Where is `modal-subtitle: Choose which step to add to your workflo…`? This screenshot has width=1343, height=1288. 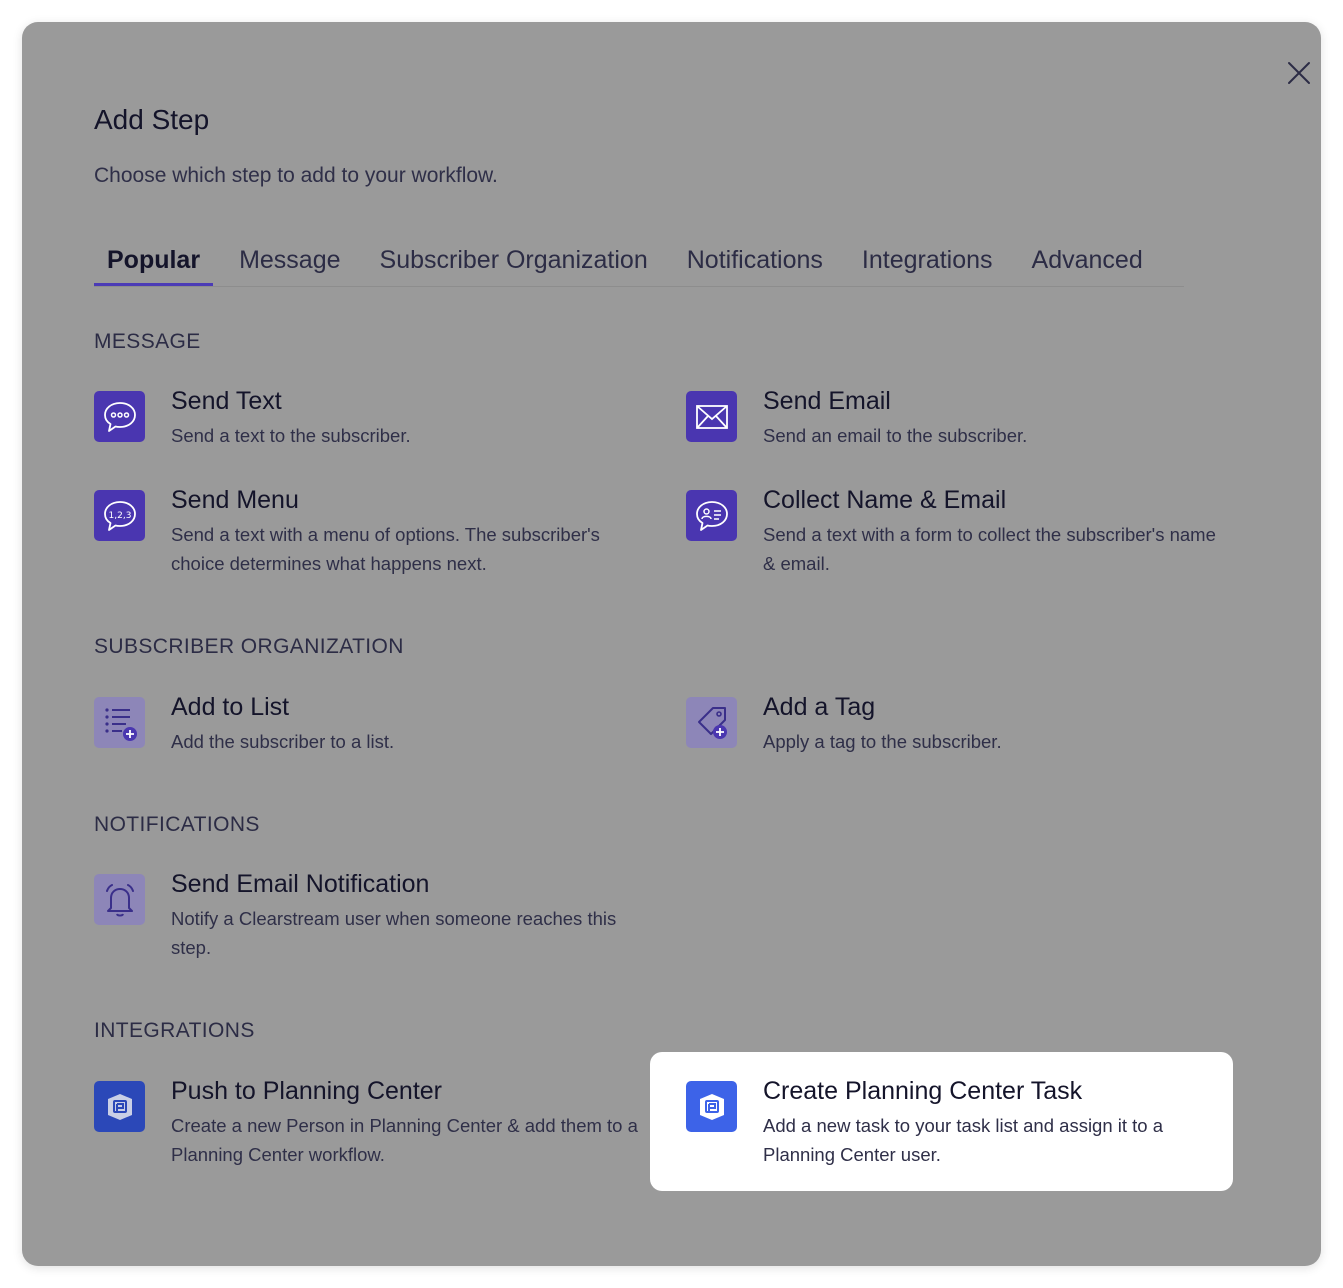
modal-subtitle: Choose which step to add to your workflo… is located at coordinates (296, 175).